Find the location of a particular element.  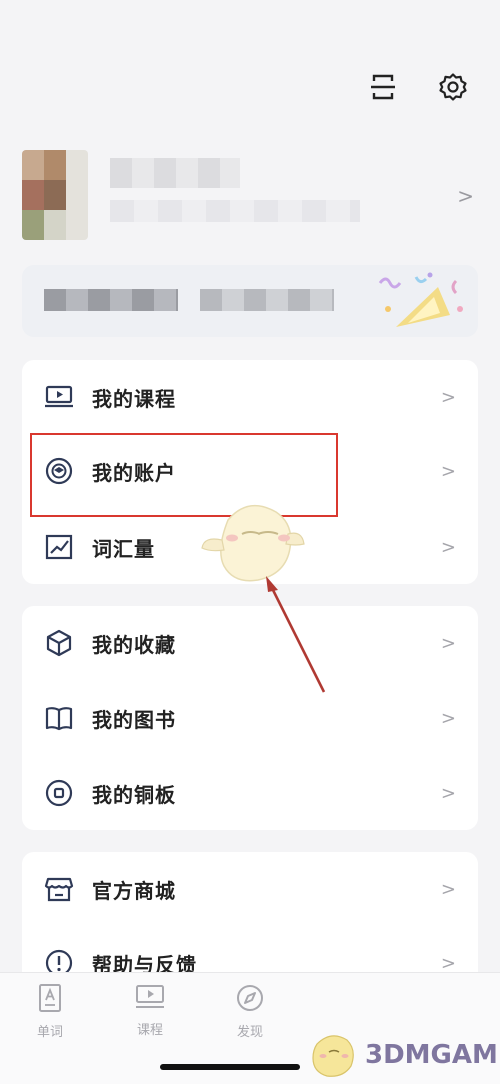

party-popper-icon is located at coordinates (418, 303).